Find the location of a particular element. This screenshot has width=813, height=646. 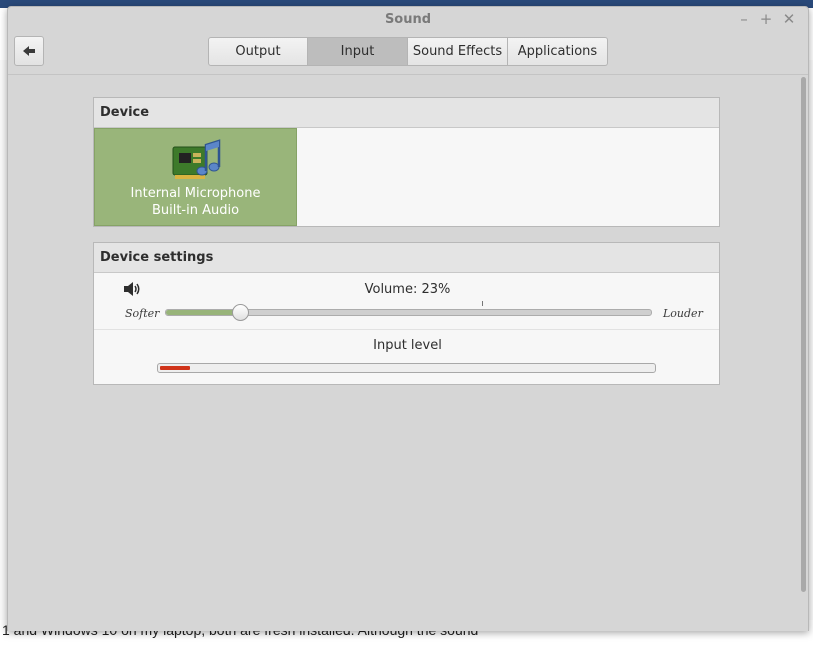

back-arrow-icon is located at coordinates (29, 51).